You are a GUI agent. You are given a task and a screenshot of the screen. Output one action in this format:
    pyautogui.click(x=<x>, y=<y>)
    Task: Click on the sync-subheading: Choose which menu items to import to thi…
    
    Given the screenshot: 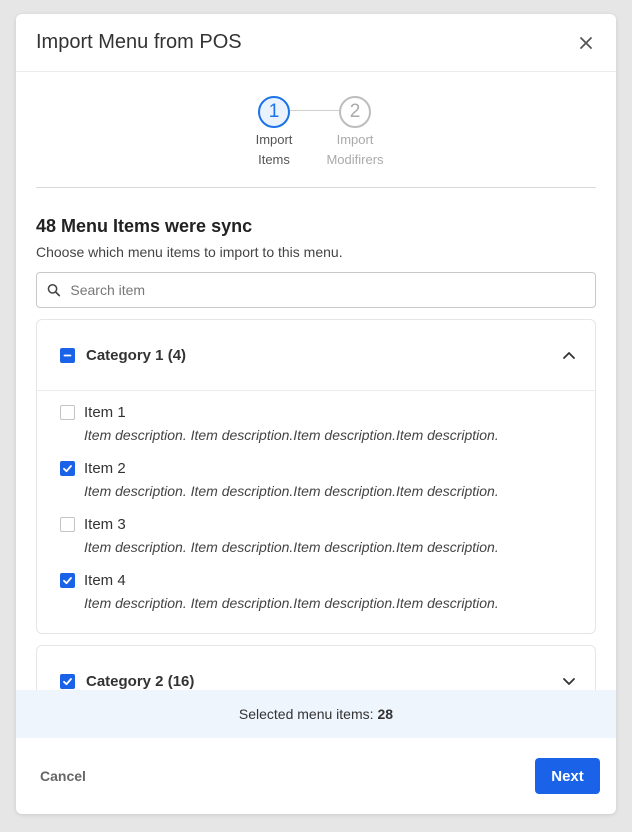 What is the action you would take?
    pyautogui.click(x=189, y=252)
    